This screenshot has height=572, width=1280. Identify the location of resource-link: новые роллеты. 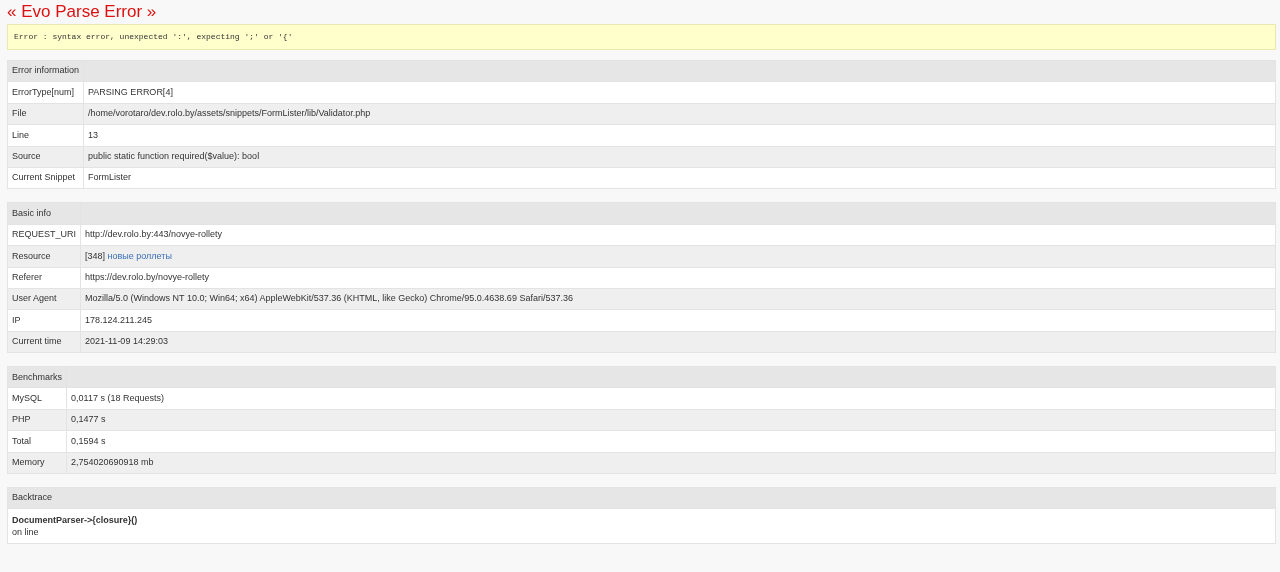
(139, 255).